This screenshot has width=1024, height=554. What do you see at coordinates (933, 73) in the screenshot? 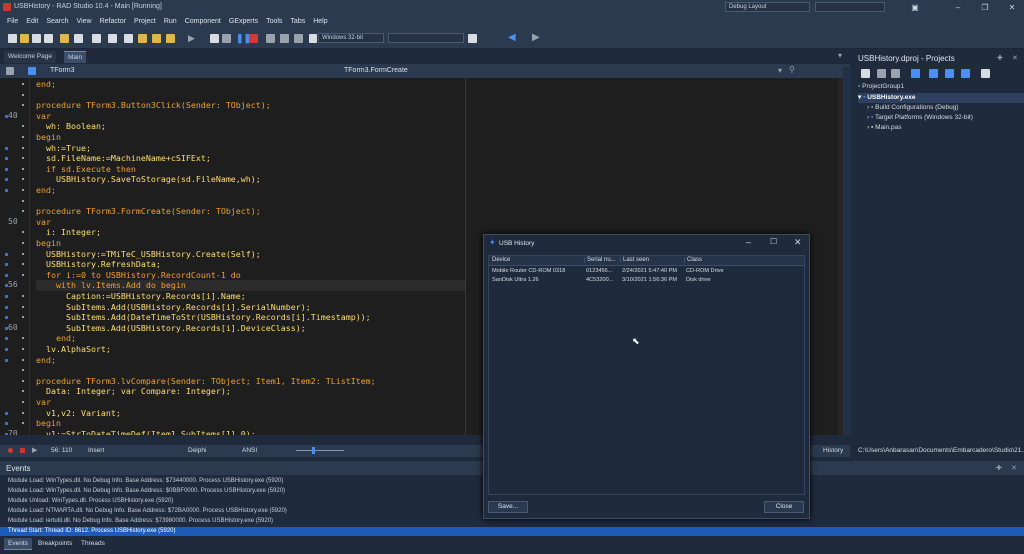
I see `sort-icon` at bounding box center [933, 73].